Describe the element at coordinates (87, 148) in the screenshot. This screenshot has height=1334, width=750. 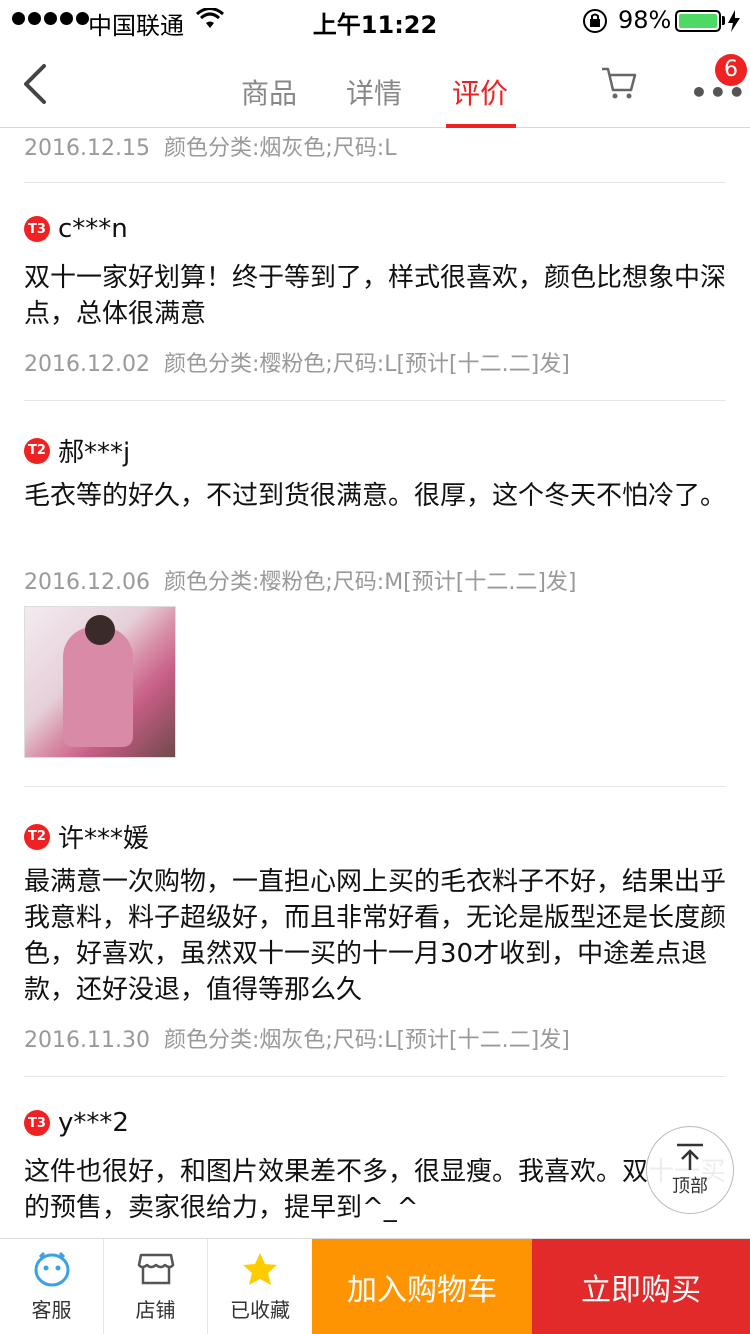
I see `review-date: 2016.12.15` at that location.